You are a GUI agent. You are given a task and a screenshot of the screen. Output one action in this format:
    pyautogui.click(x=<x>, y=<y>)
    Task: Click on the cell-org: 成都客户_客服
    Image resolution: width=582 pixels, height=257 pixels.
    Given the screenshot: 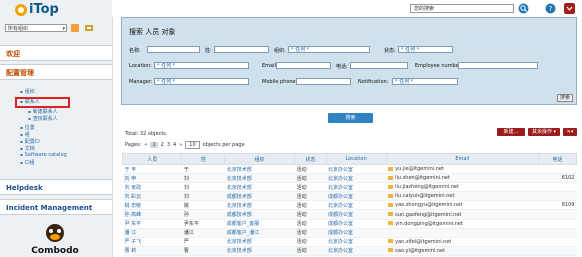 What is the action you would take?
    pyautogui.click(x=259, y=224)
    